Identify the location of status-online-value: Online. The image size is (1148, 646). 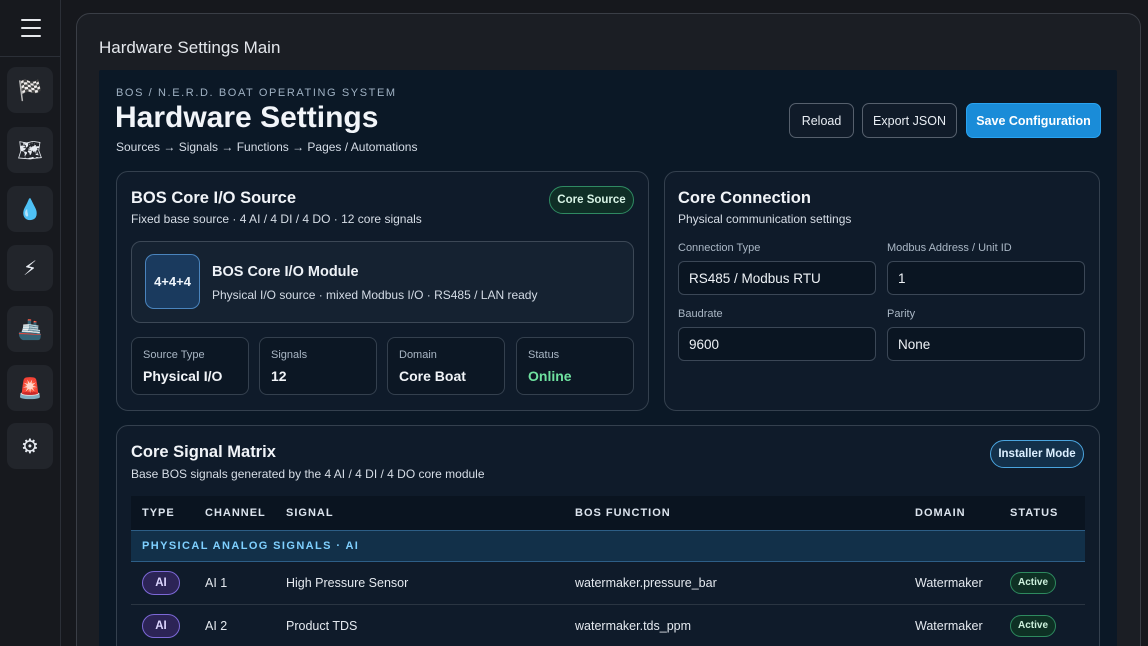
(550, 376).